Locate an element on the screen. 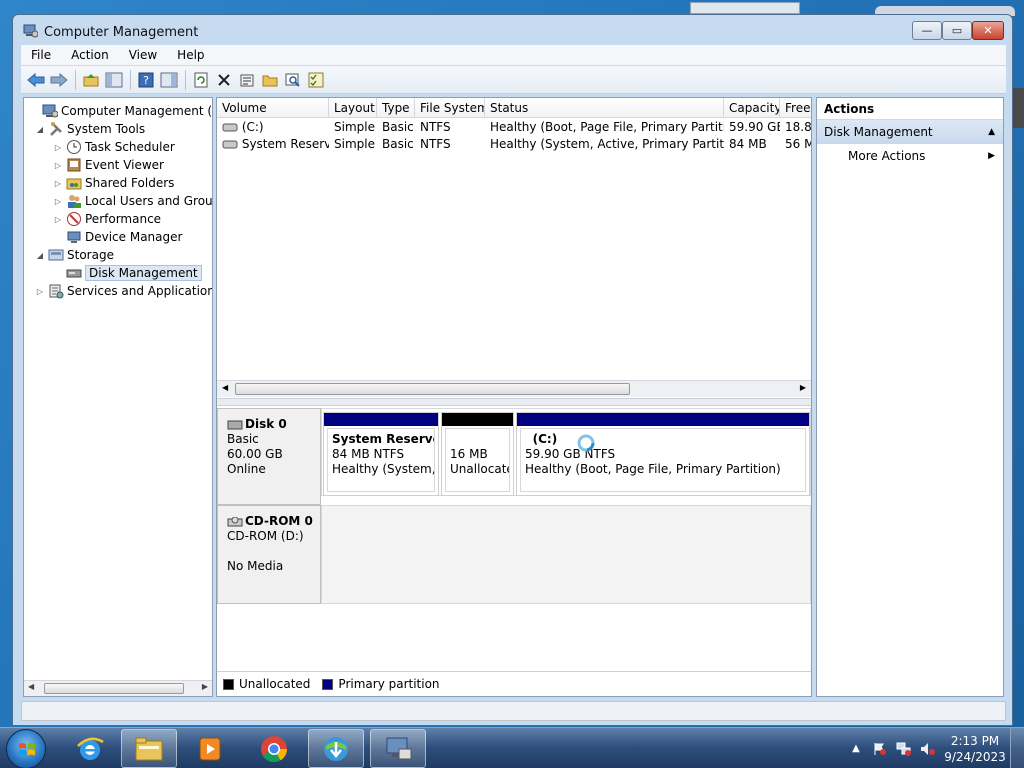  tree-item-computer-management: Computer Management (Local is located at coordinates (120, 111).